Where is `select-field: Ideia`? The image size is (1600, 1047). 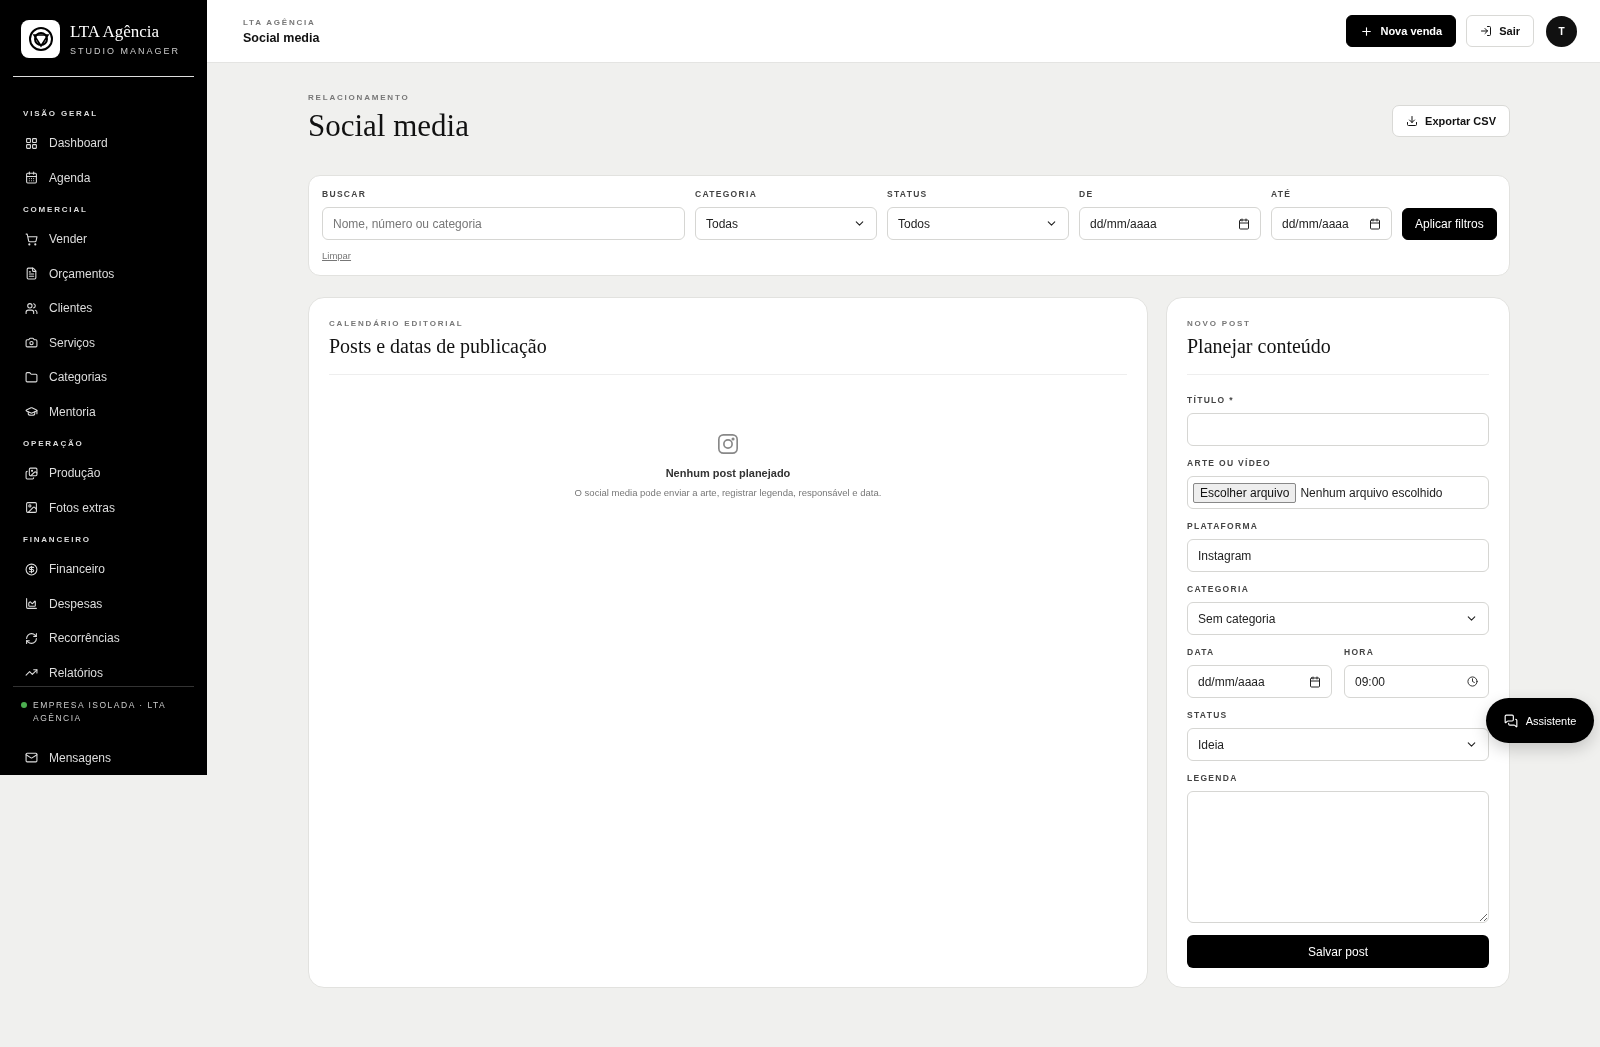
select-field: Ideia is located at coordinates (1338, 744).